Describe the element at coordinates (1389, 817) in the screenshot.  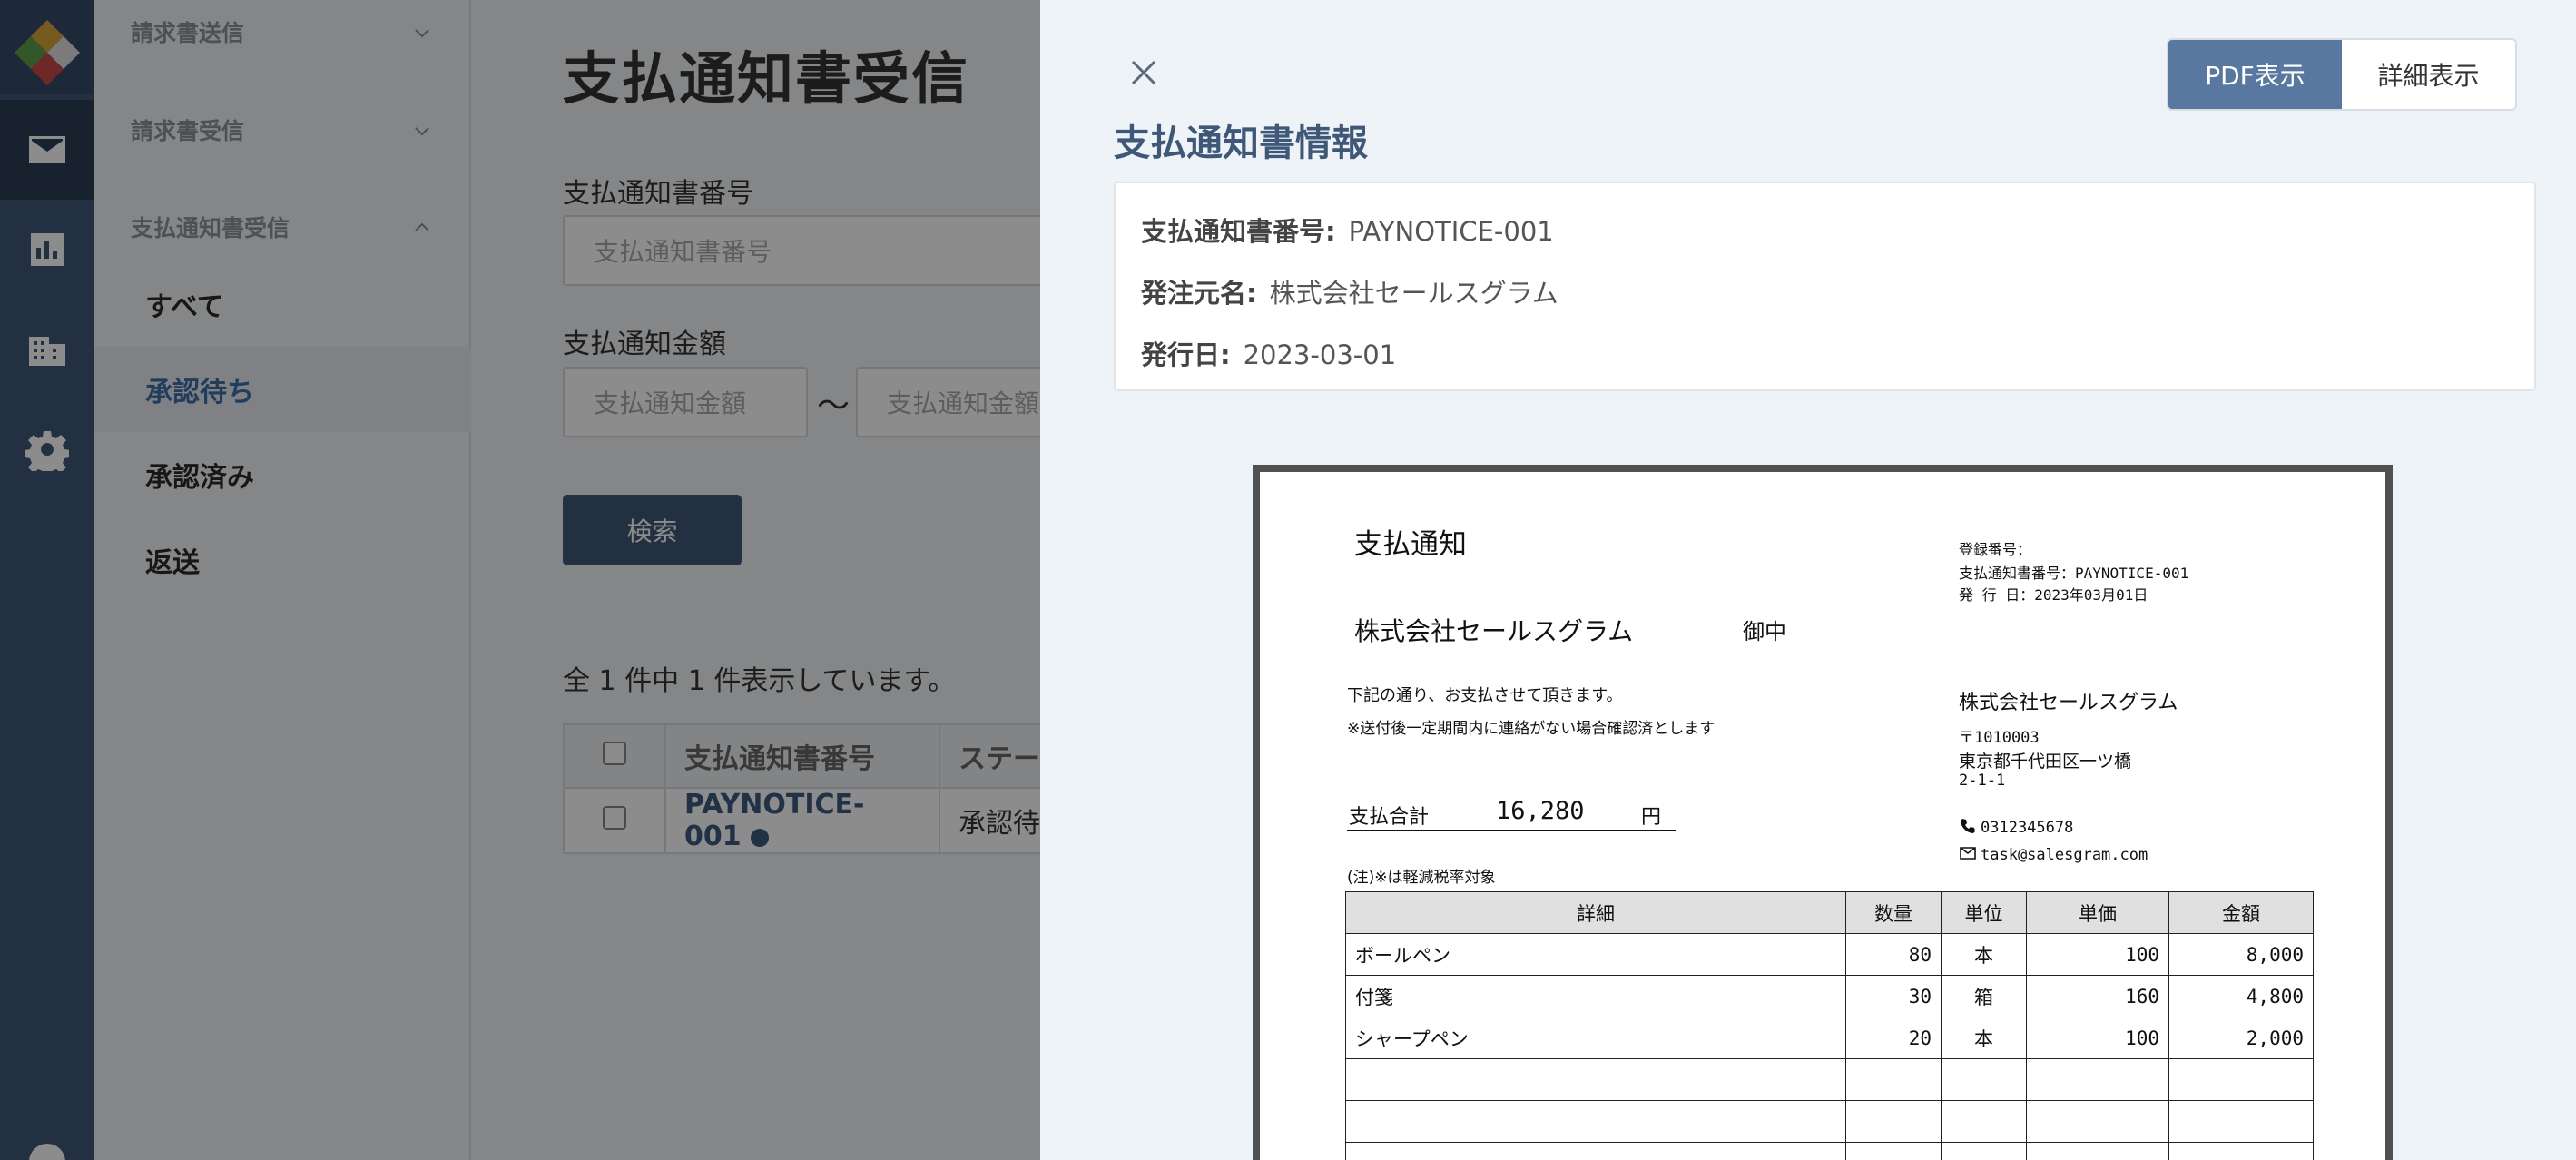
I see `pdf-total-label: 支払合計` at that location.